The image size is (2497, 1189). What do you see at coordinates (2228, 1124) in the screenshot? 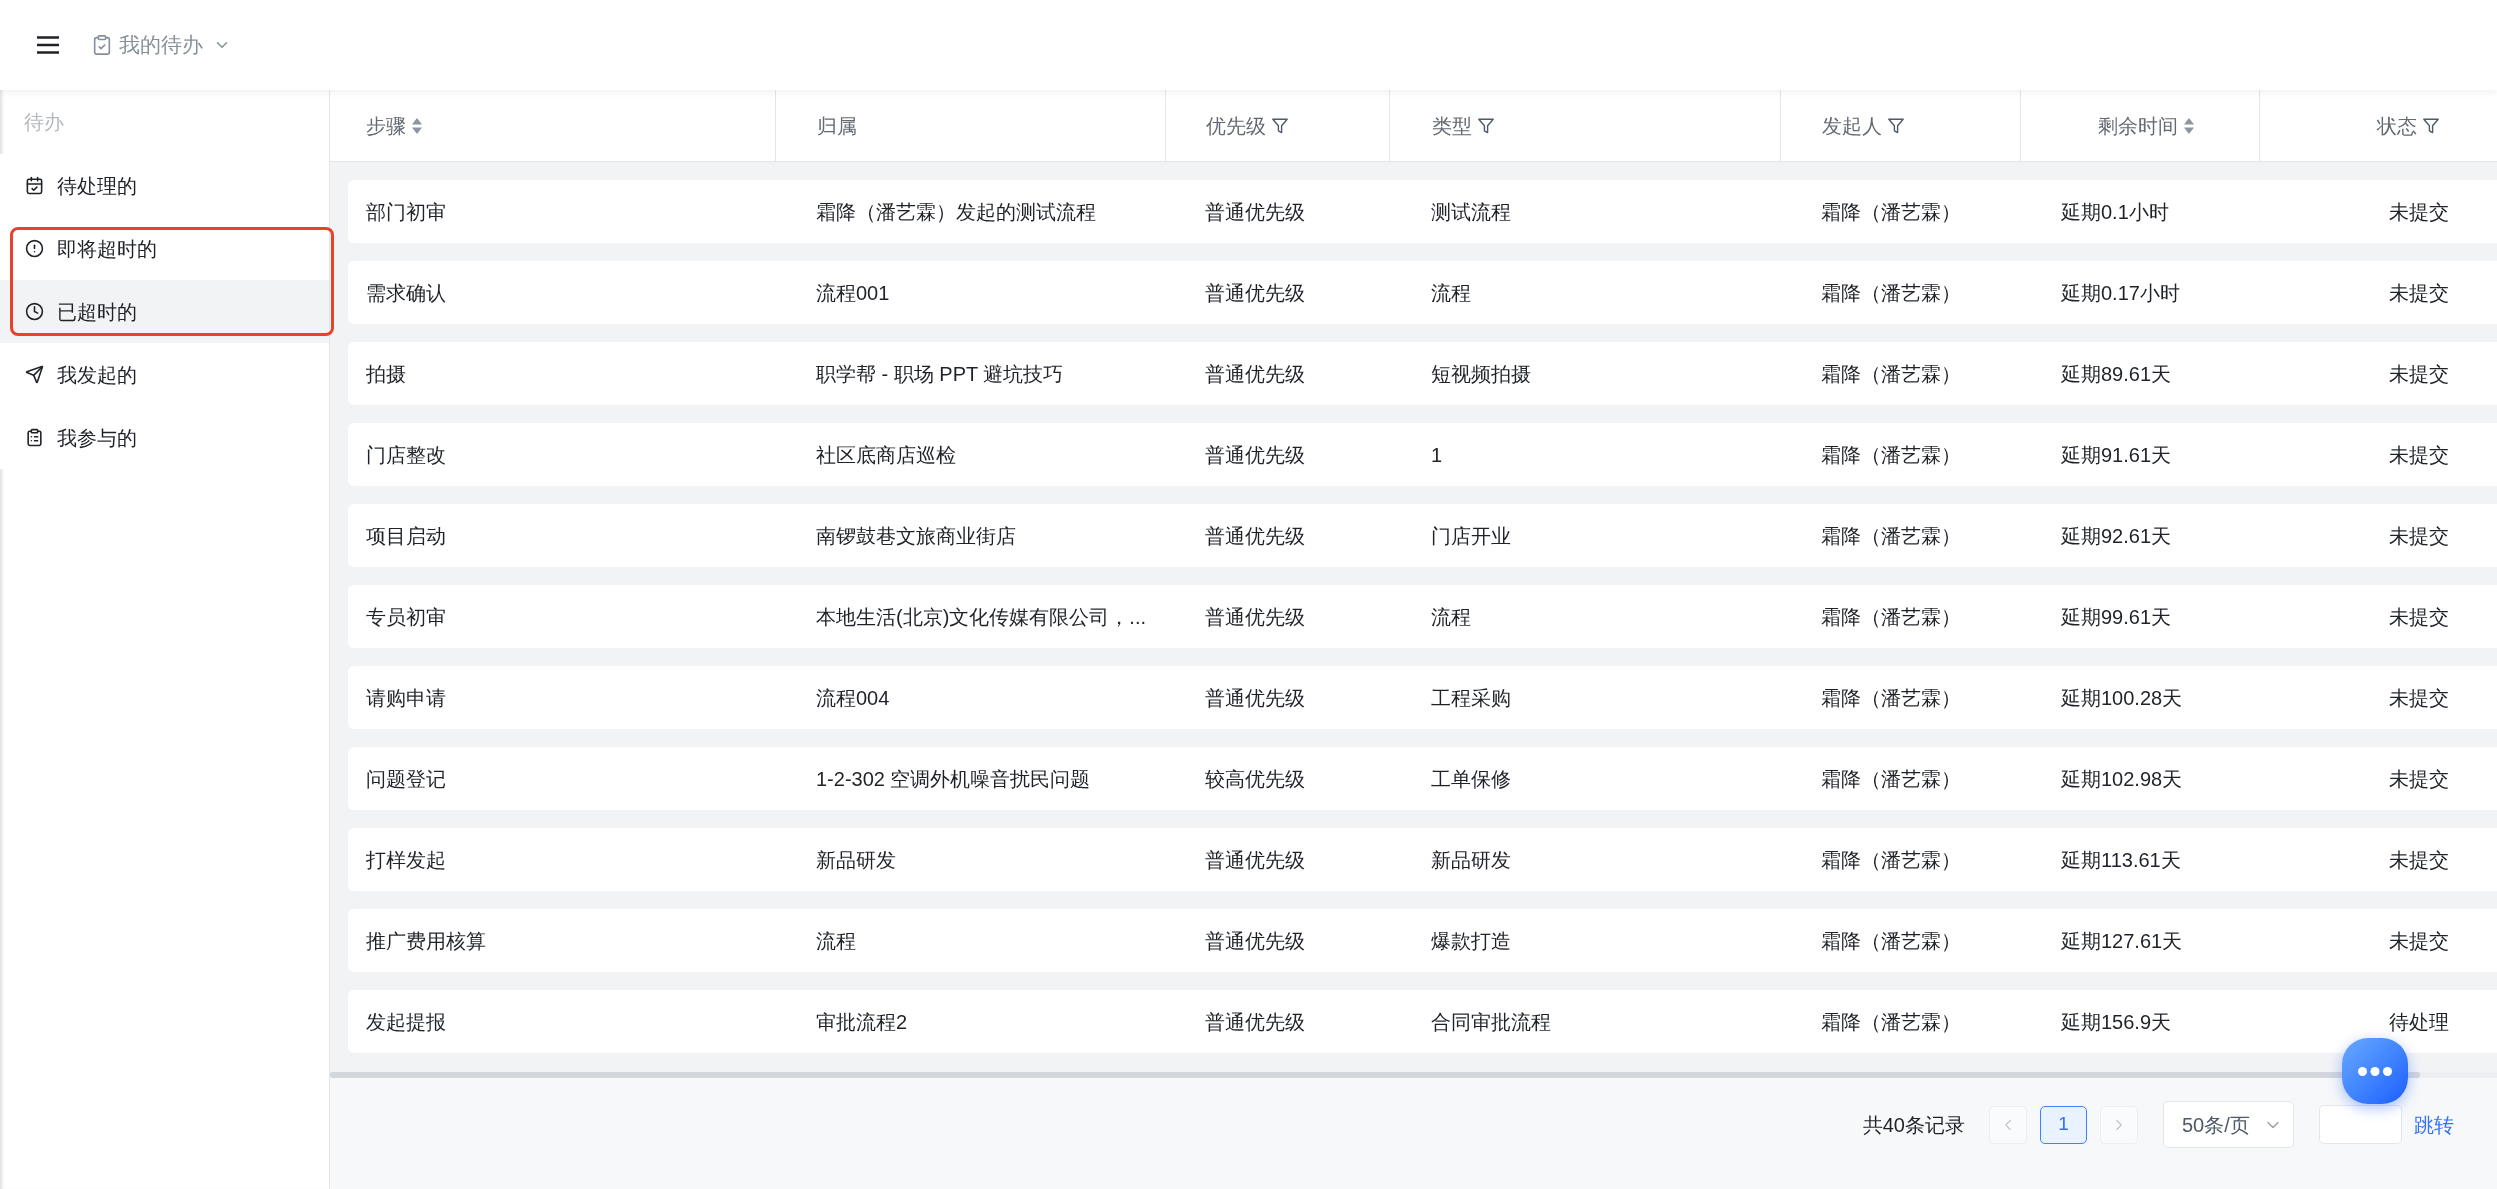
I see `page-size-select: 50条/页` at bounding box center [2228, 1124].